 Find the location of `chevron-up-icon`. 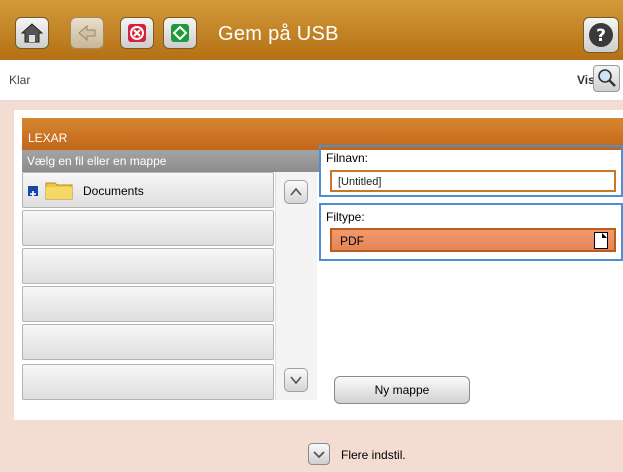

chevron-up-icon is located at coordinates (296, 191).